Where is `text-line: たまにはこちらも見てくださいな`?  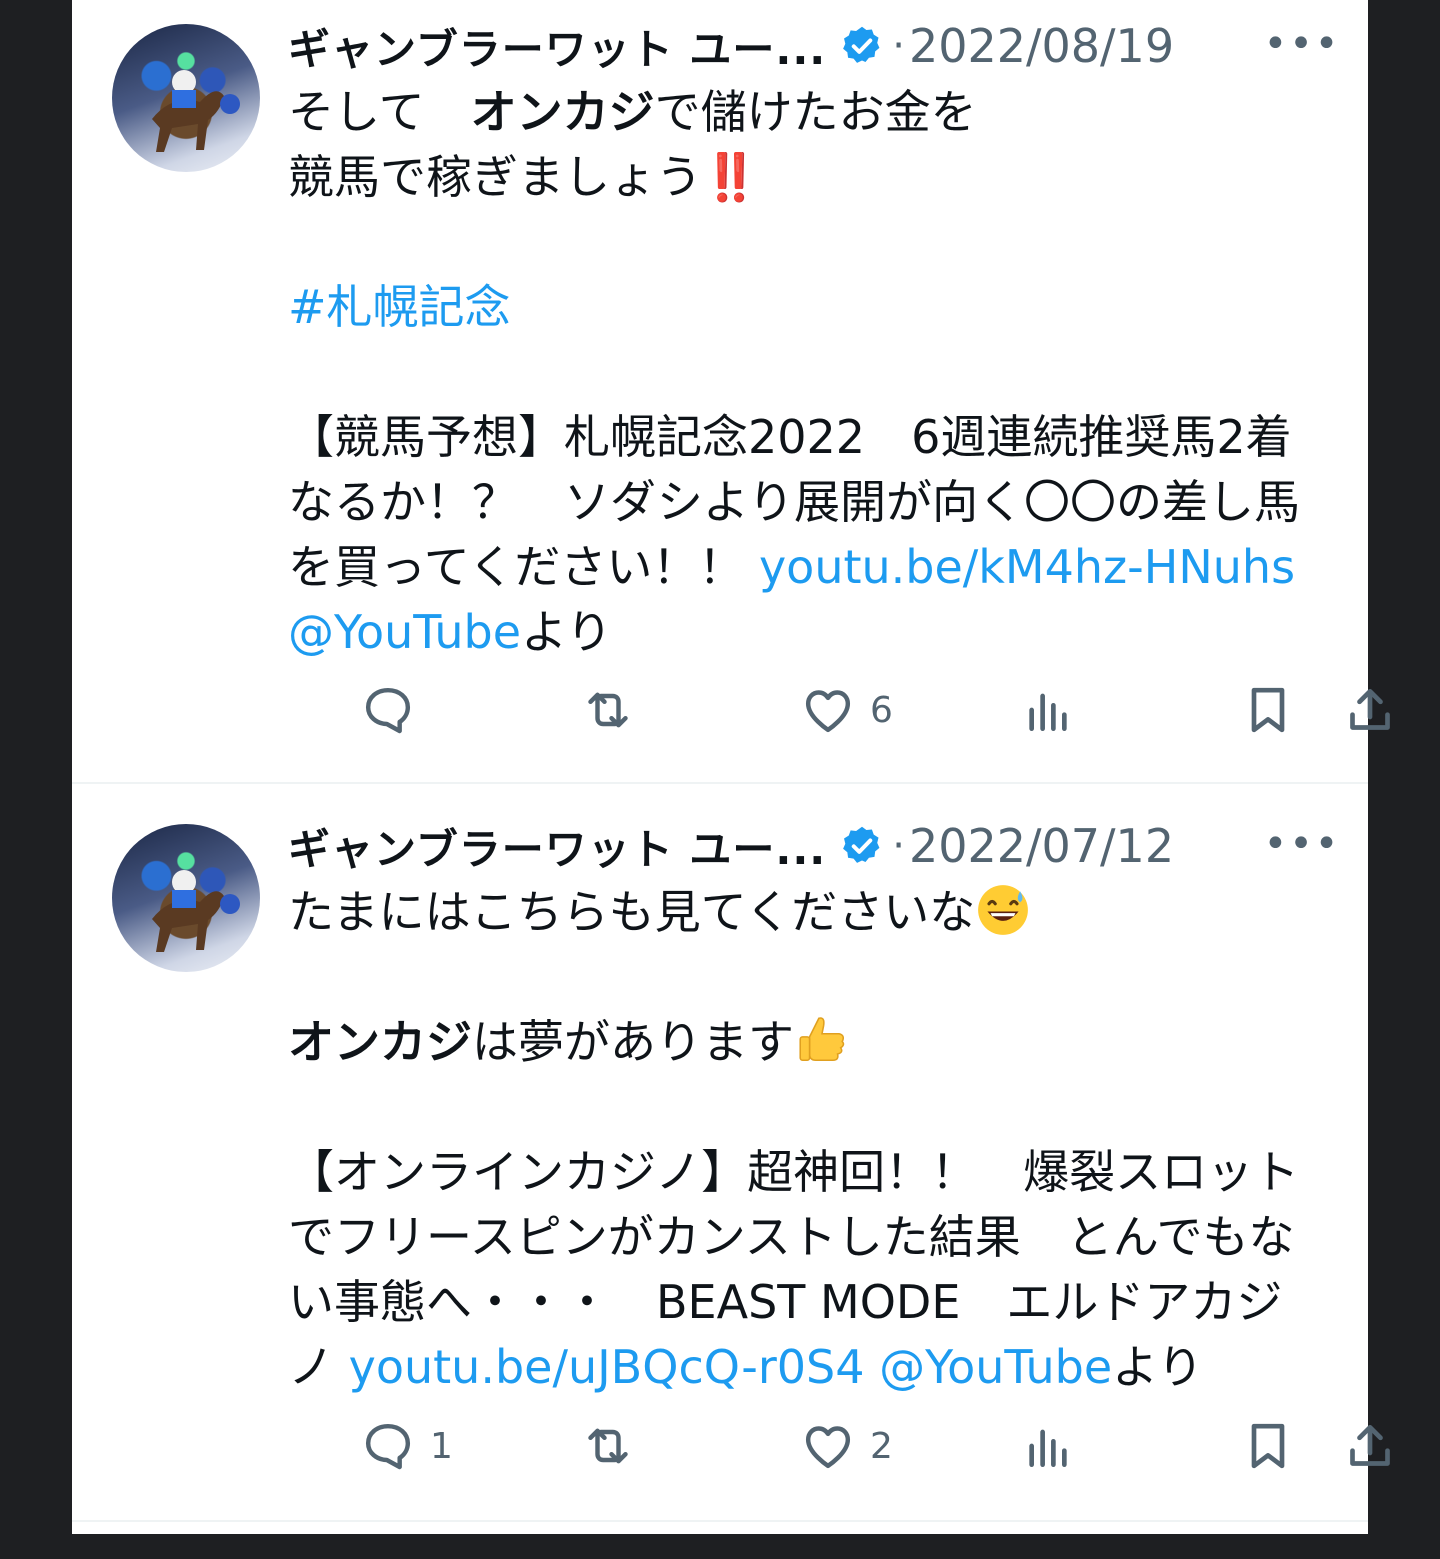
text-line: たまにはこちらも見てくださいな is located at coordinates (808, 912).